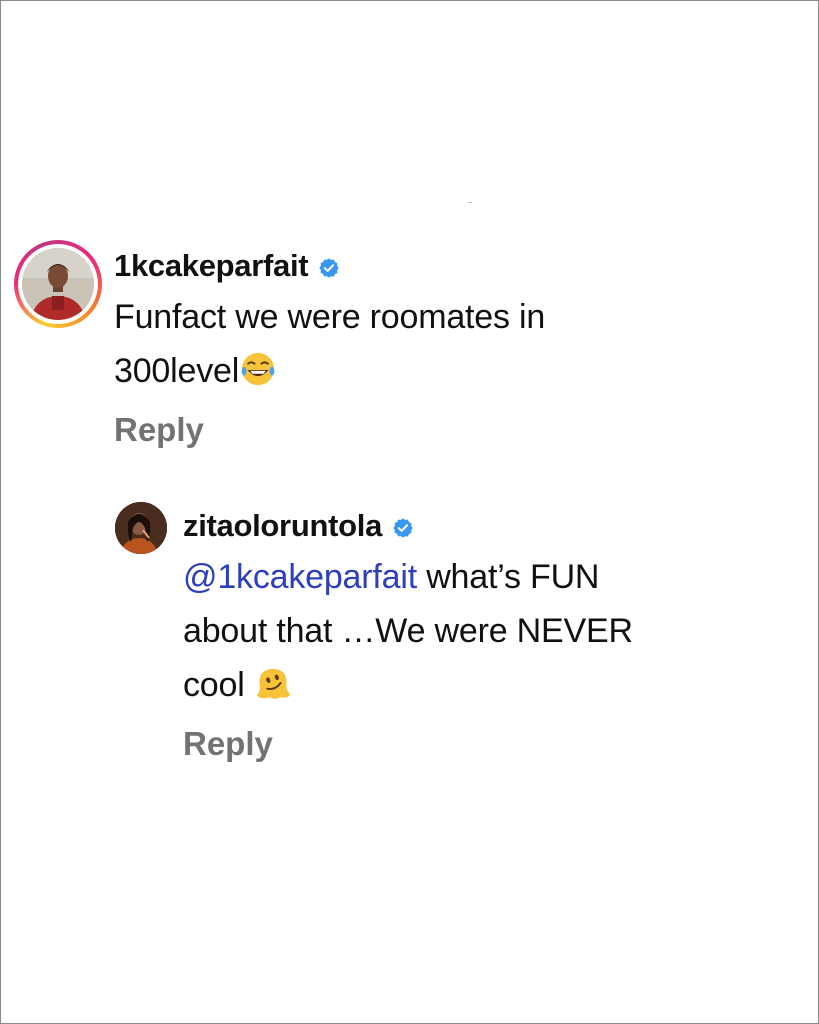 The image size is (819, 1024). I want to click on face-with-tears-of-joy-icon, so click(258, 369).